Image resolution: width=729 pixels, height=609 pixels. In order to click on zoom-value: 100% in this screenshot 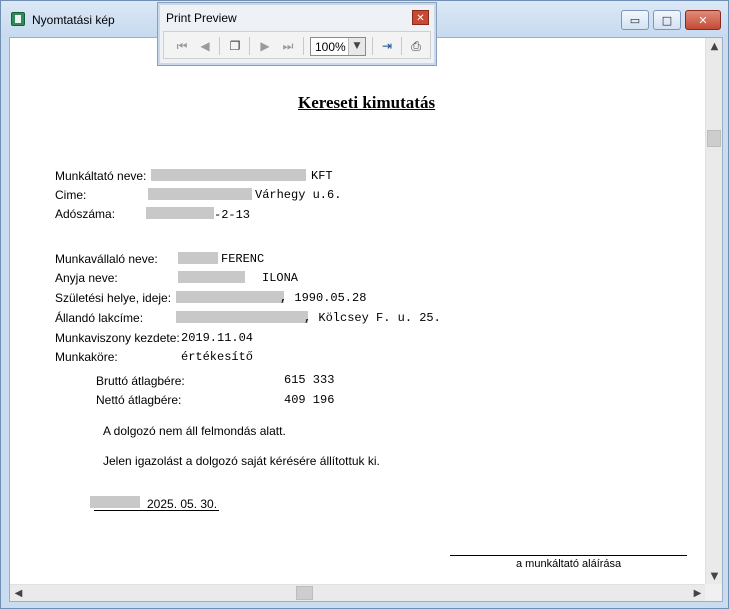, I will do `click(330, 47)`.